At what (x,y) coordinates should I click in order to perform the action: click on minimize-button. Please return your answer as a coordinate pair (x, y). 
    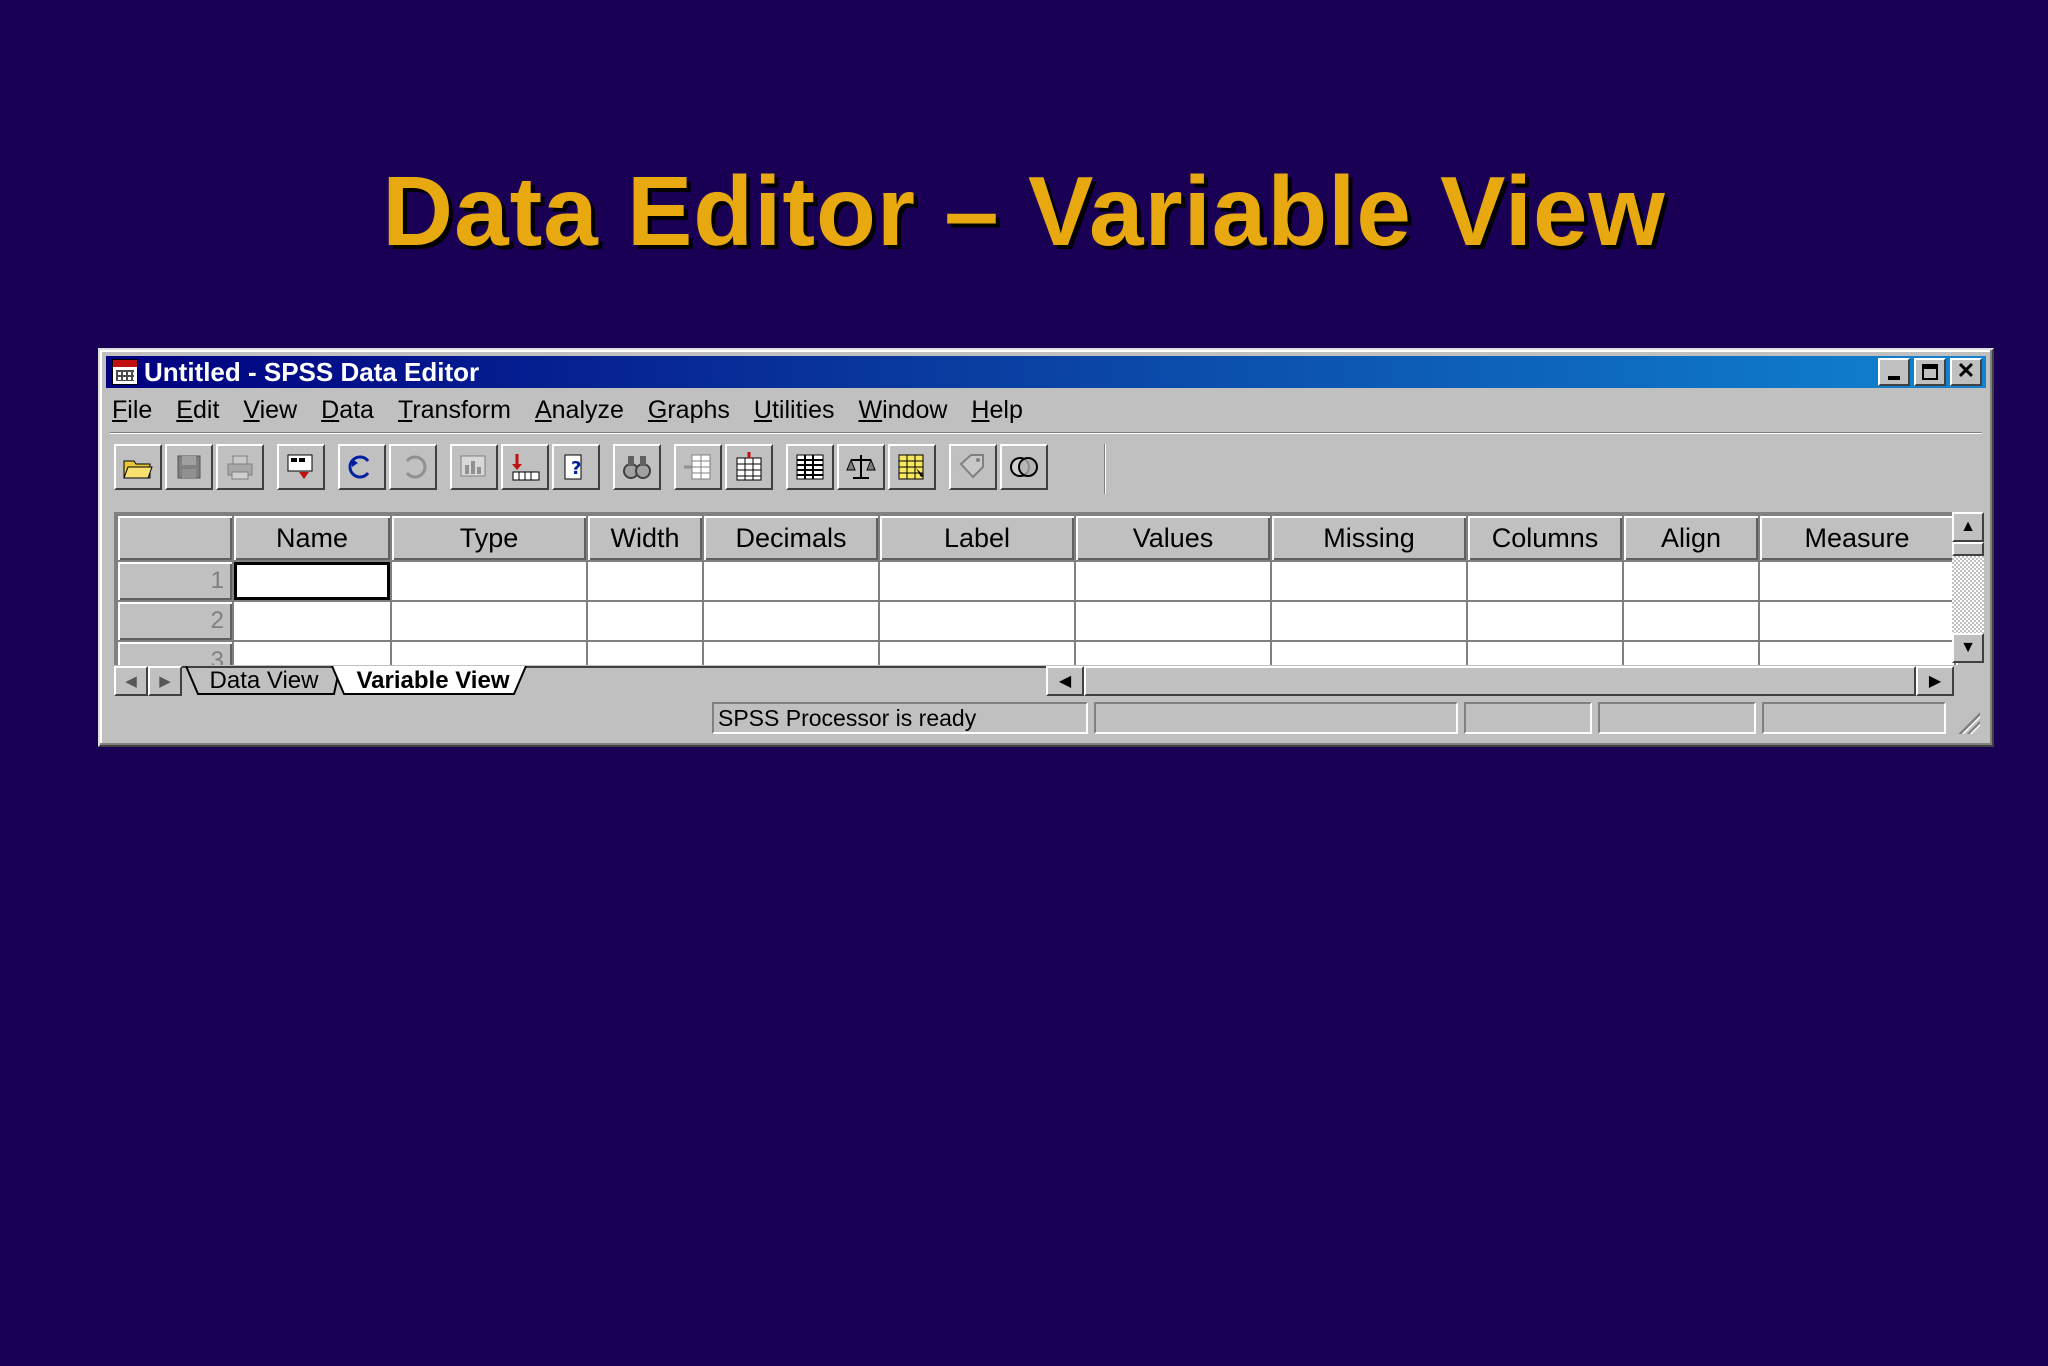
    Looking at the image, I should click on (1894, 372).